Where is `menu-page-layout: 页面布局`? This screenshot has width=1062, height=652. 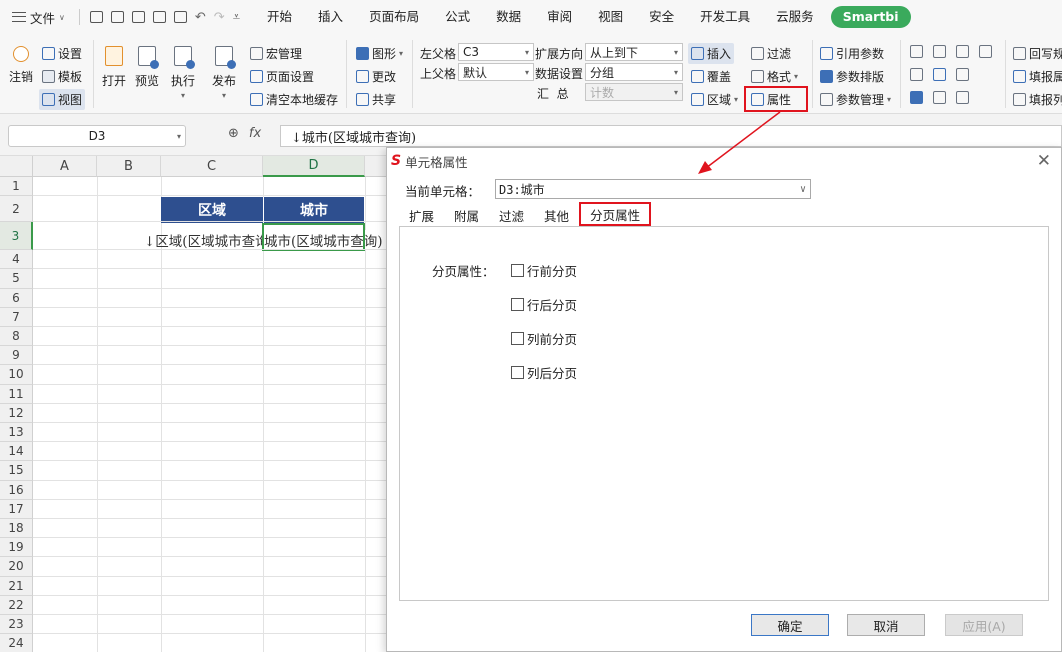 menu-page-layout: 页面布局 is located at coordinates (394, 17).